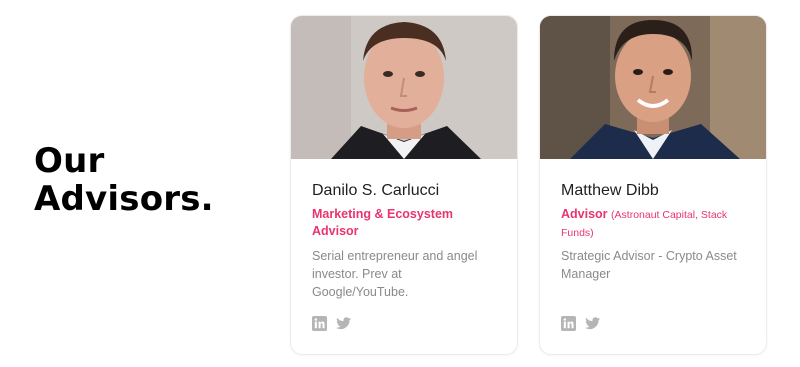 Image resolution: width=800 pixels, height=367 pixels. What do you see at coordinates (124, 199) in the screenshot?
I see `section-title-line-2: Advisors.` at bounding box center [124, 199].